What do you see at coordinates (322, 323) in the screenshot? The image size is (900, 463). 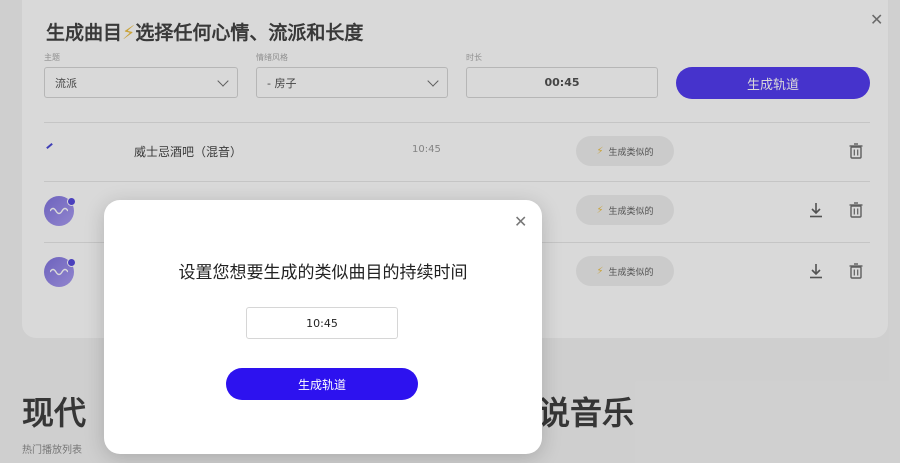 I see `modal-duration-input` at bounding box center [322, 323].